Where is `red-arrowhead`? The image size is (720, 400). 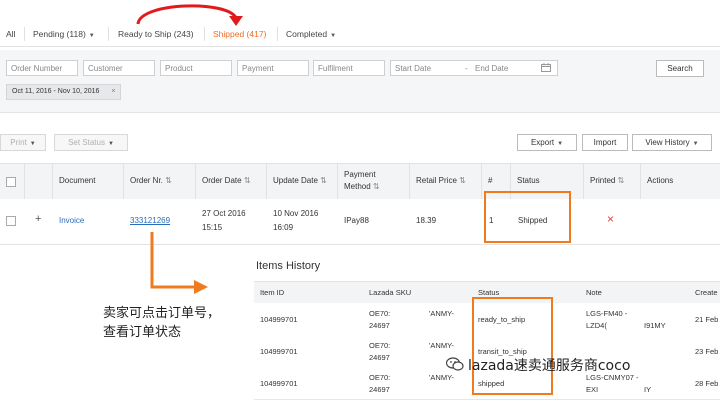 red-arrowhead is located at coordinates (236, 21).